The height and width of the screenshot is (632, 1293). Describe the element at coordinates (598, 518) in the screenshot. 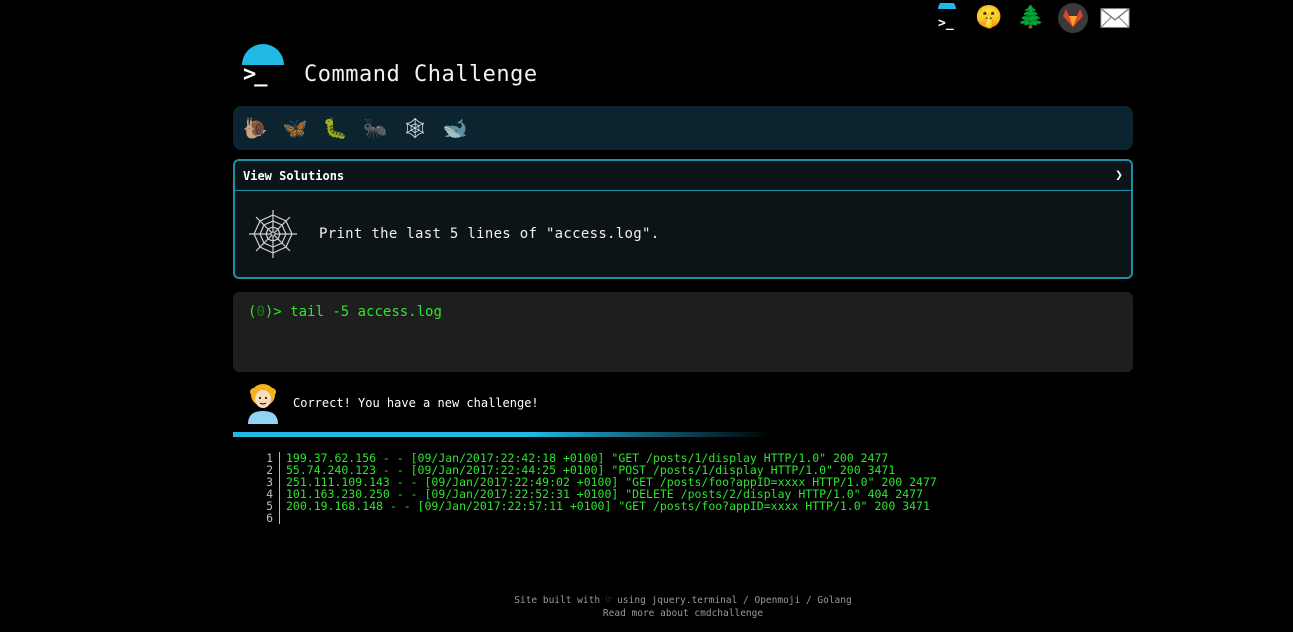

I see `output-line: 6` at that location.